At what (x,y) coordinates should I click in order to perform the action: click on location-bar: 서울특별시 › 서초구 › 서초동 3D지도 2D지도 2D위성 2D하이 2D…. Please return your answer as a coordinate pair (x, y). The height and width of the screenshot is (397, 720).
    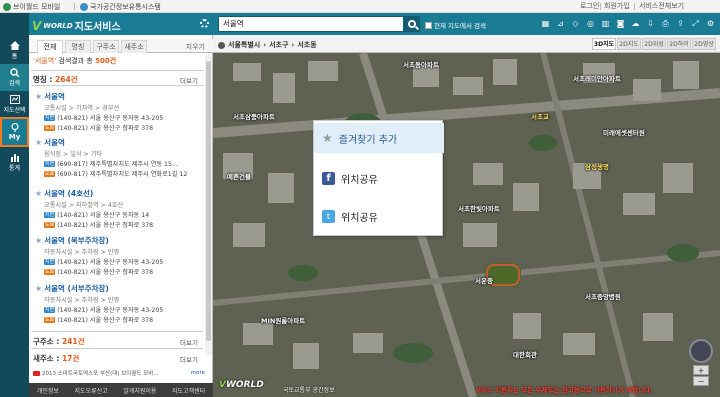
    Looking at the image, I should click on (466, 44).